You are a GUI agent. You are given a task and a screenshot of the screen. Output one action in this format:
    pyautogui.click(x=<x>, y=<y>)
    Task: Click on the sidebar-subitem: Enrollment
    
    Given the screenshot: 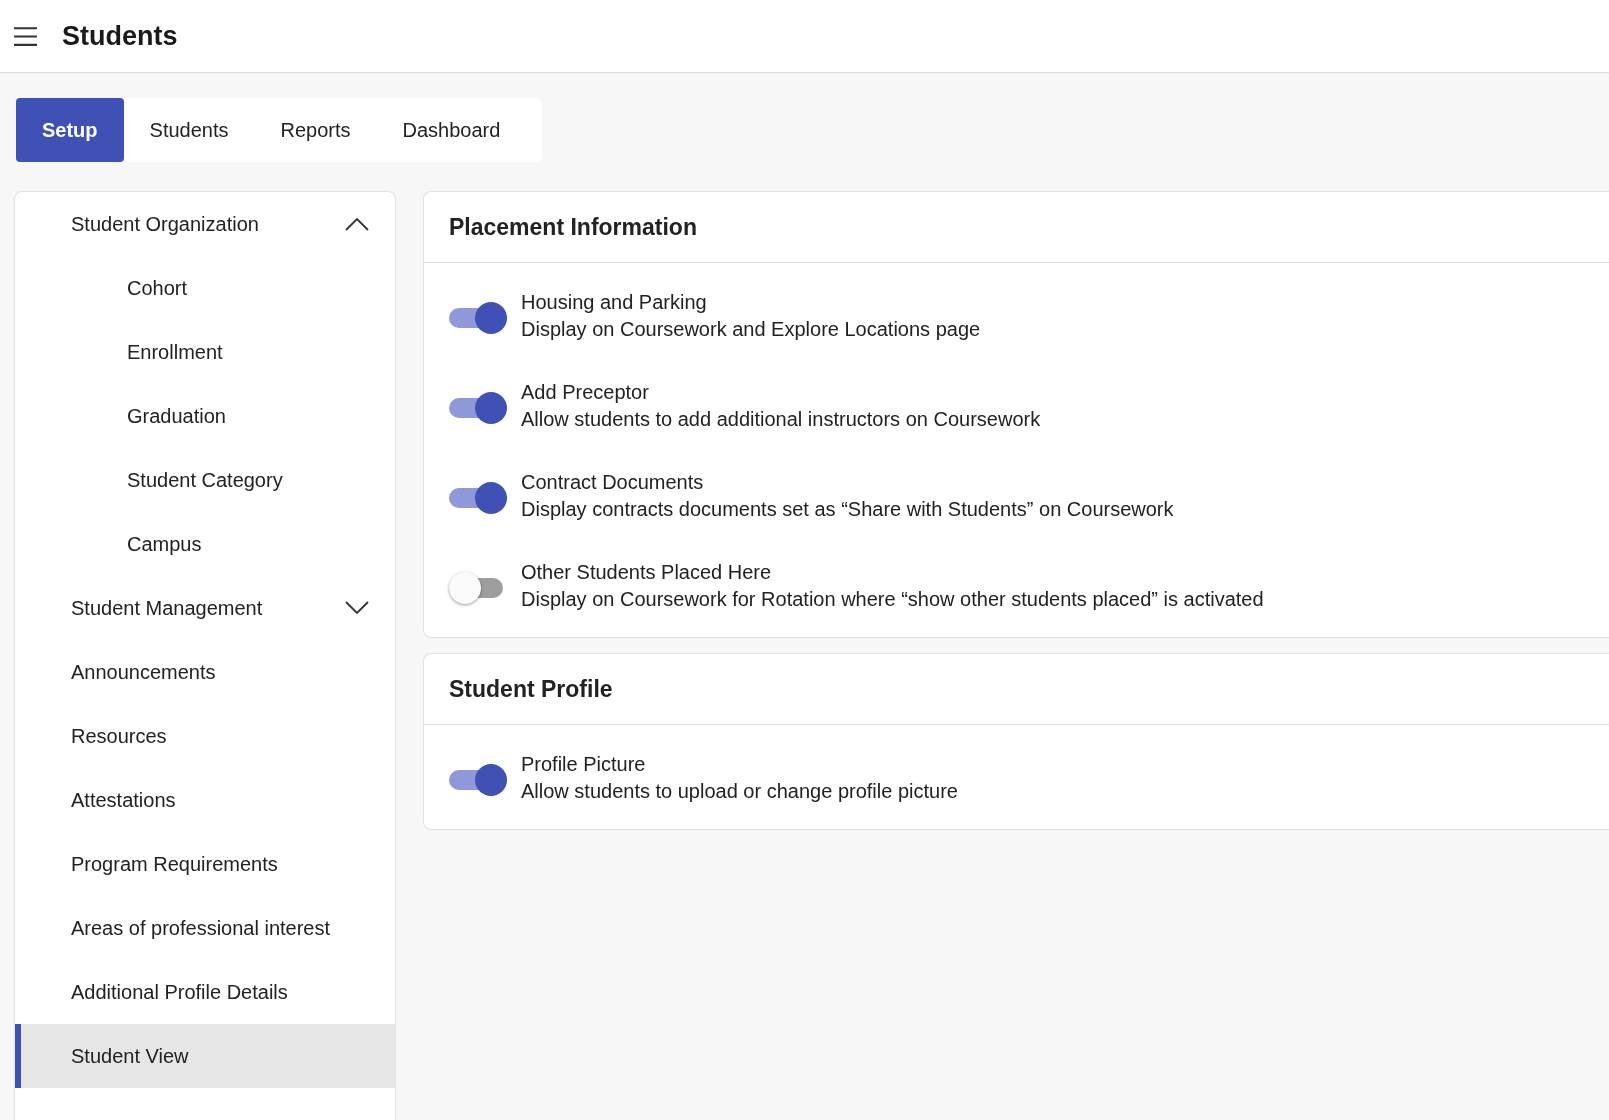 What is the action you would take?
    pyautogui.click(x=205, y=352)
    